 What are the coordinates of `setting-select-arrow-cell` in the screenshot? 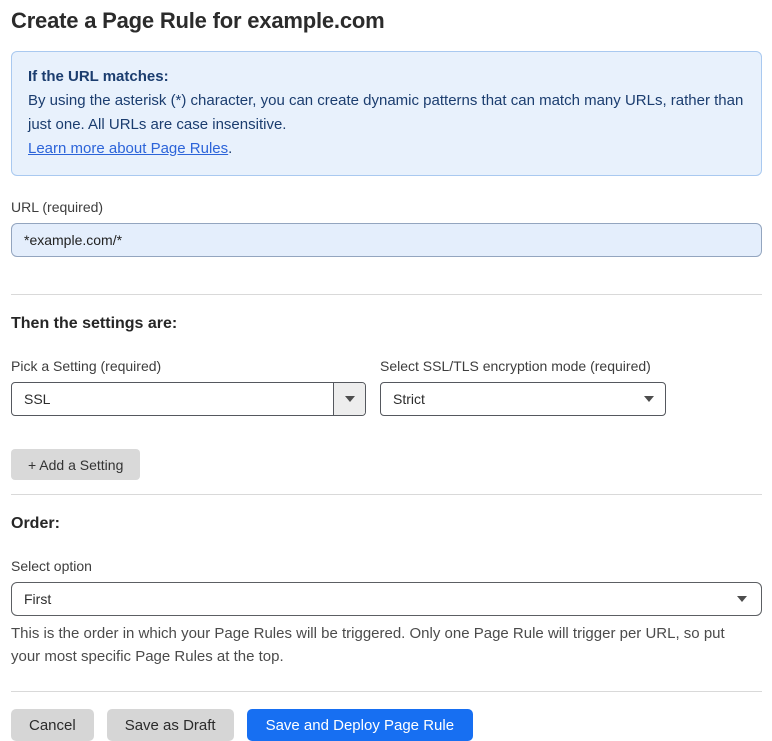 It's located at (349, 399).